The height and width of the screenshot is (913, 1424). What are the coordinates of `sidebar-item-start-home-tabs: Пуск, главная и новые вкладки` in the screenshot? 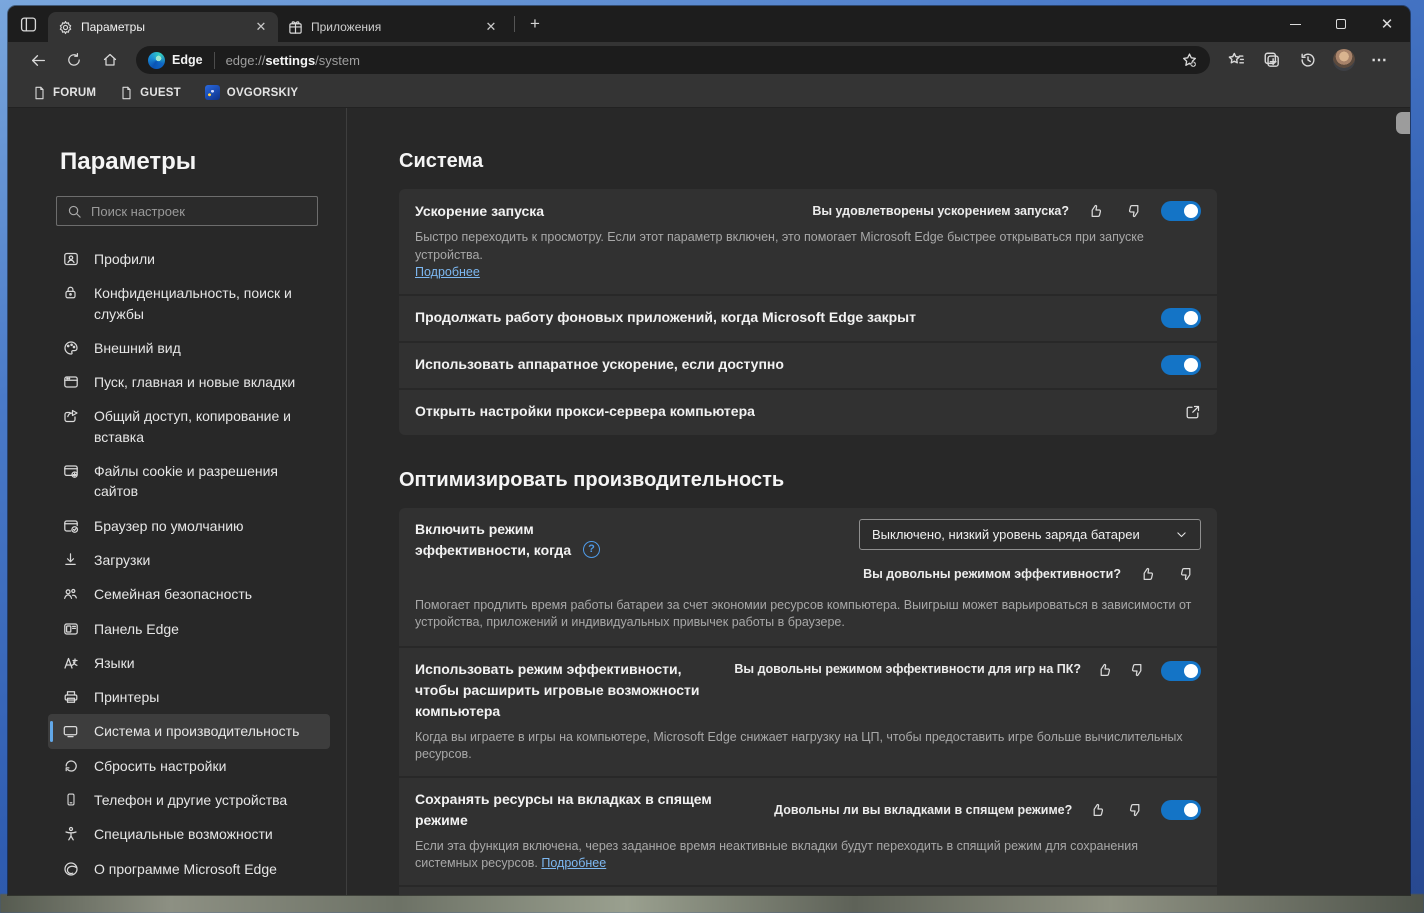 It's located at (189, 382).